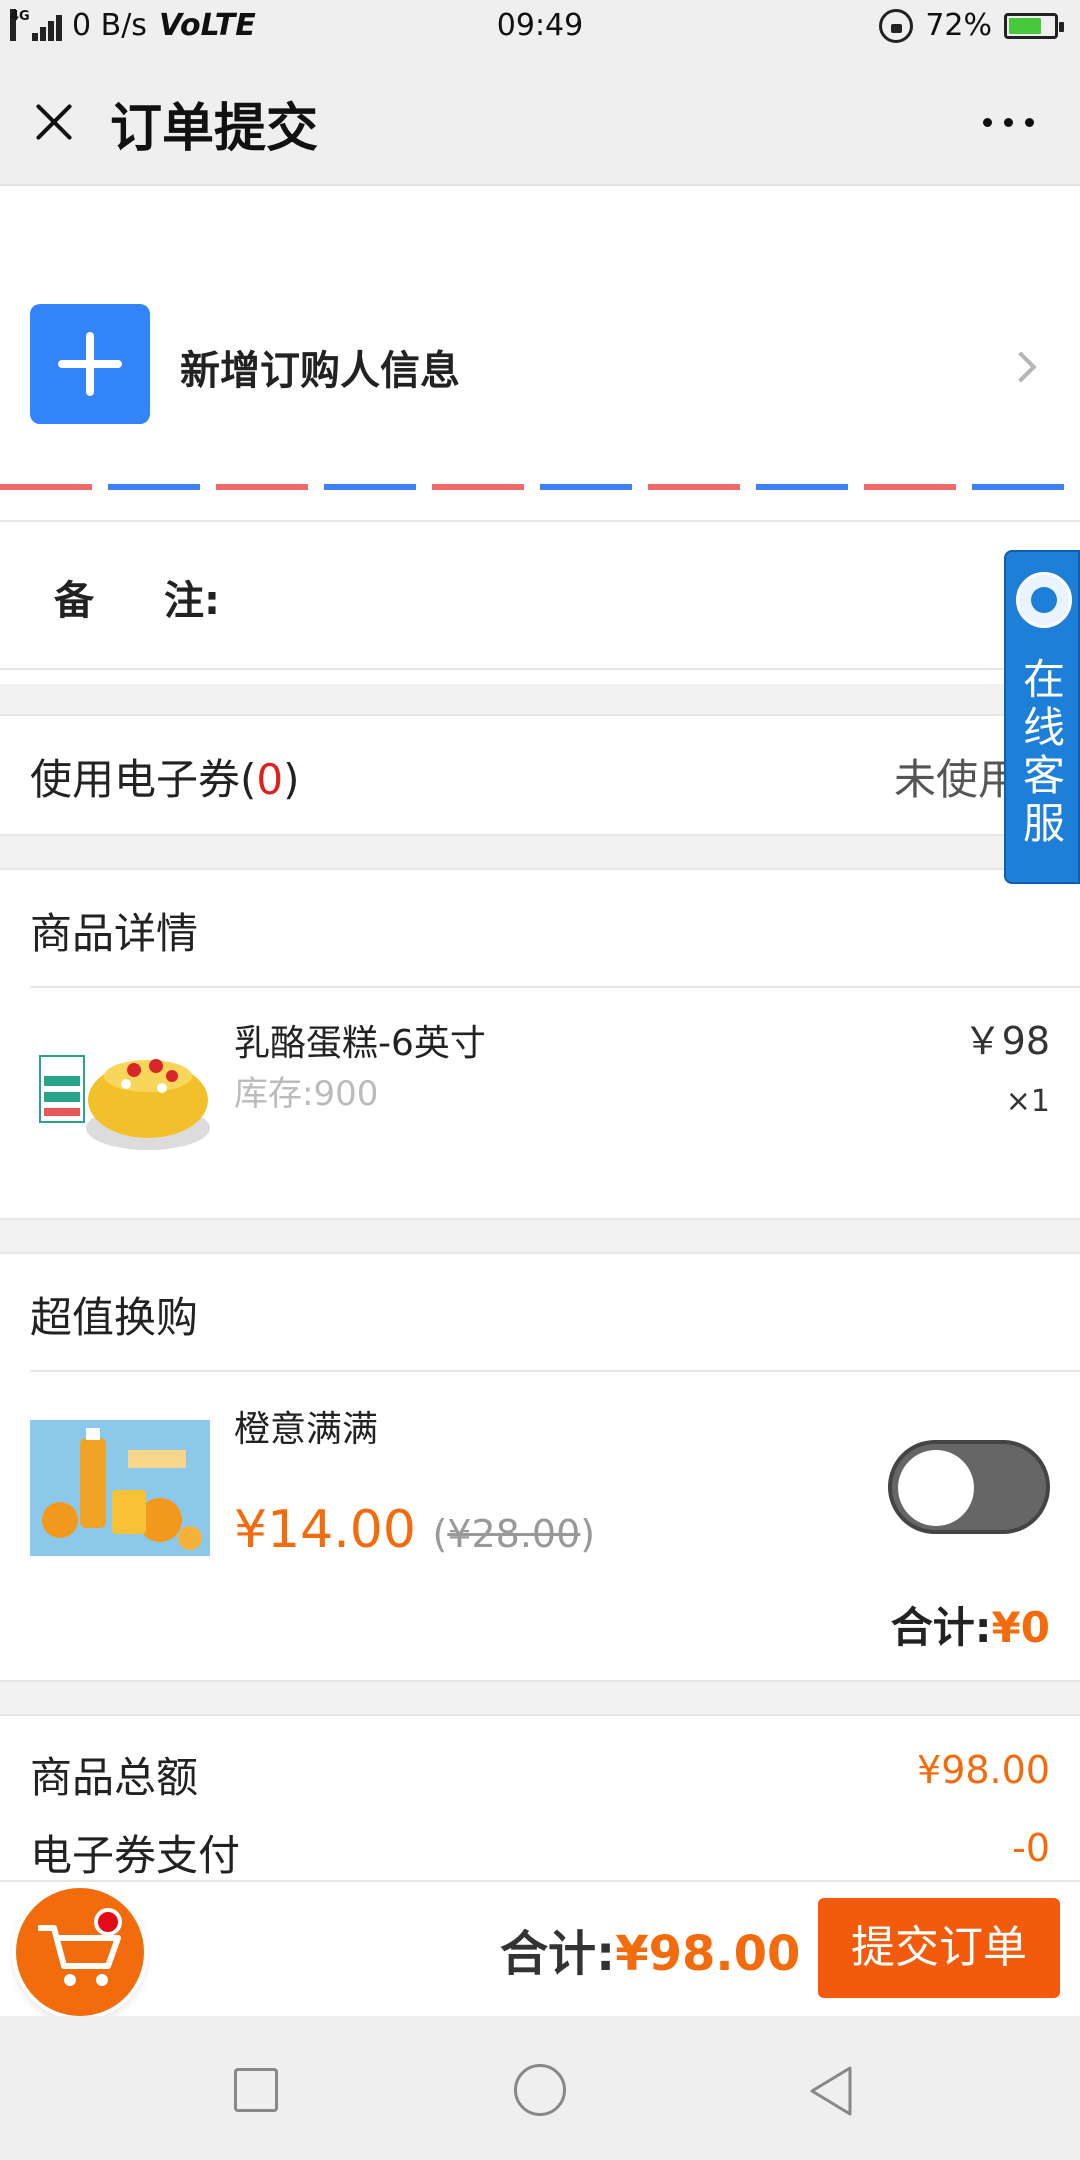 This screenshot has width=1080, height=2160. I want to click on product-section-title: 商品详情, so click(114, 933).